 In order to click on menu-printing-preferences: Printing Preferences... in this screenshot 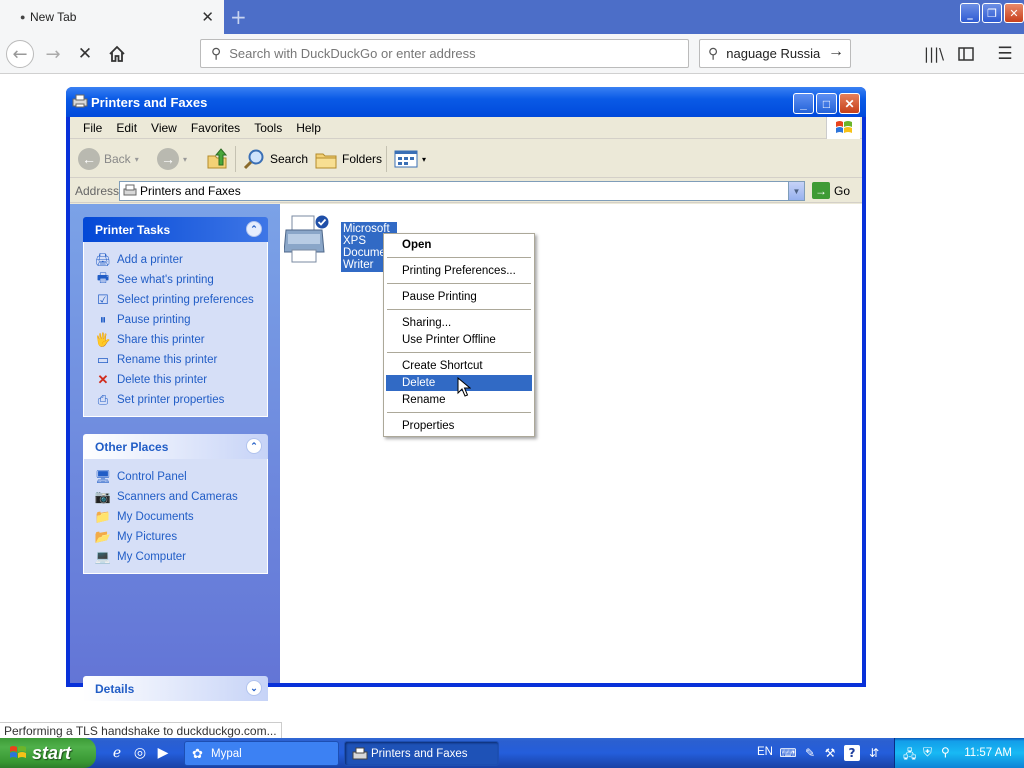, I will do `click(459, 271)`.